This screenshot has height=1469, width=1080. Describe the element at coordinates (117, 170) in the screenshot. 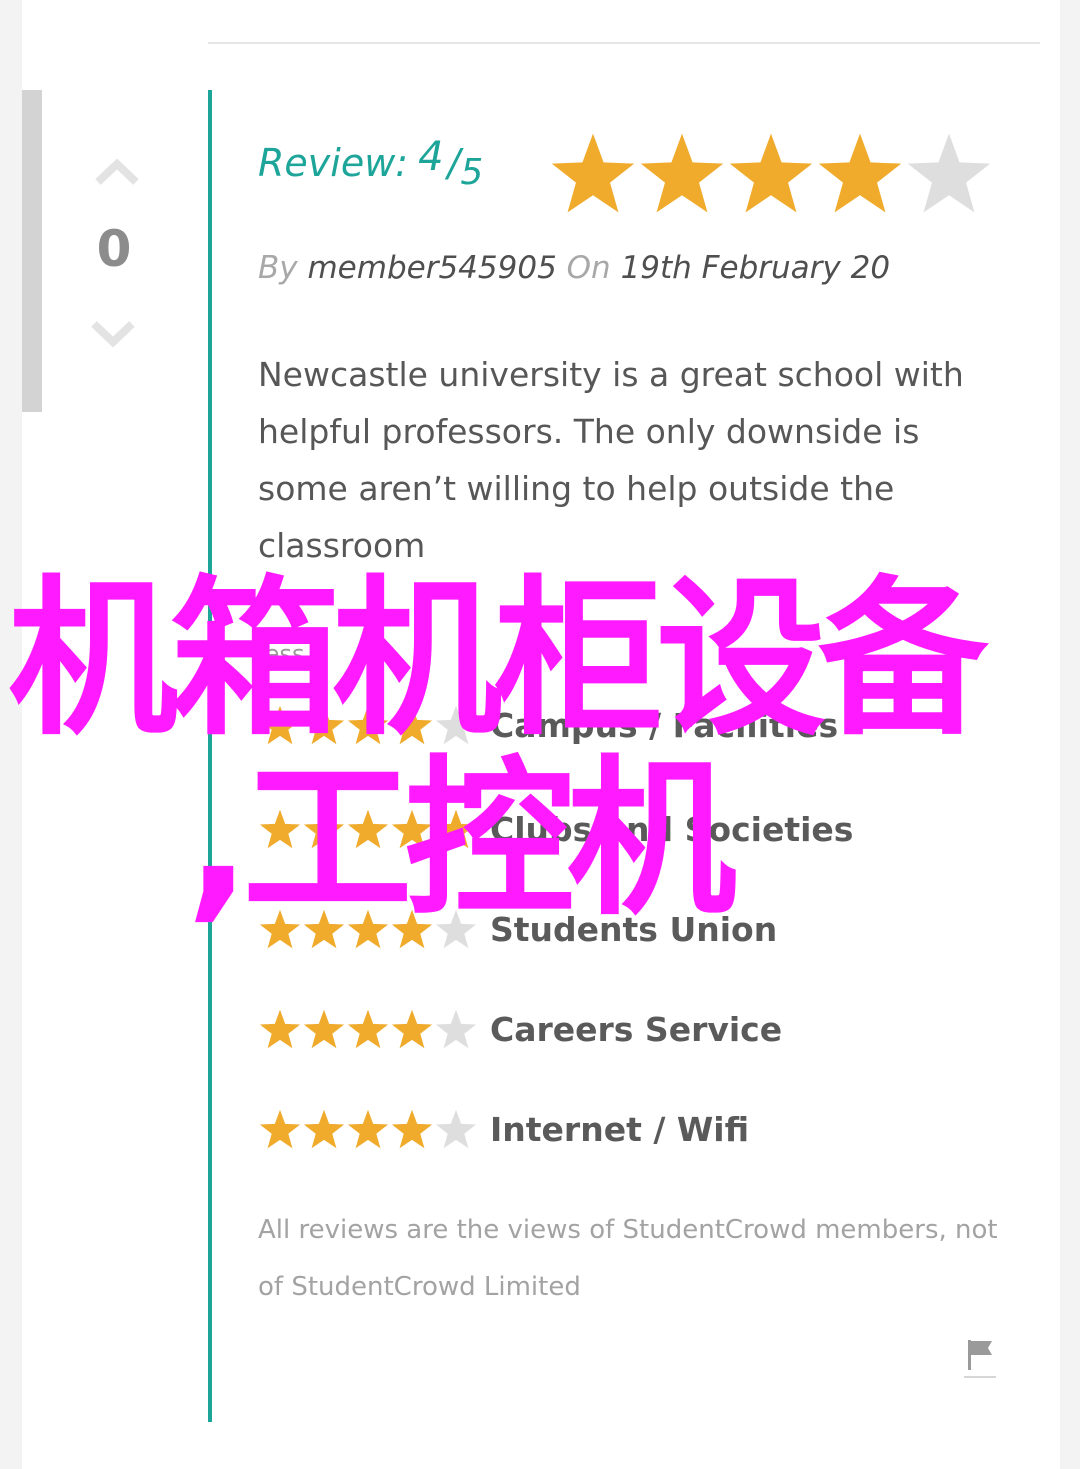

I see `upvote-chevron-icon` at that location.